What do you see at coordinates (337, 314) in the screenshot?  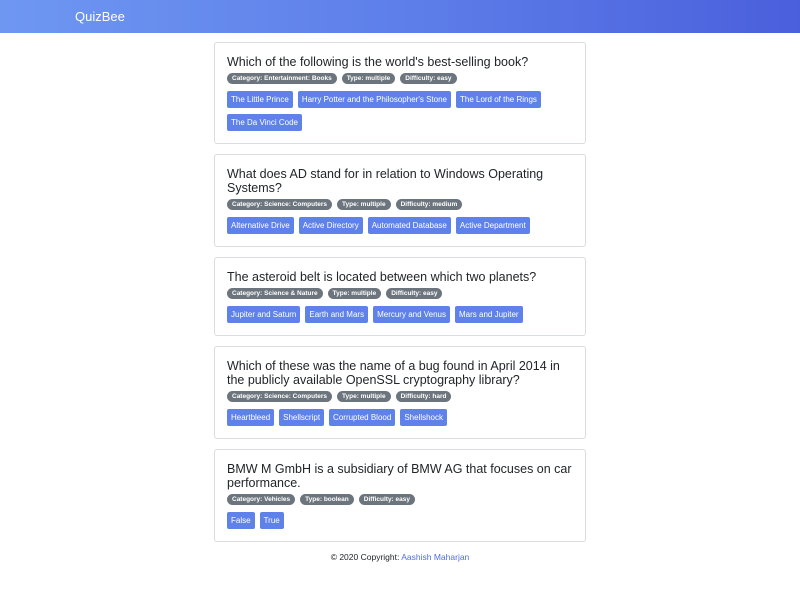 I see `answer-button: Earth and Mars` at bounding box center [337, 314].